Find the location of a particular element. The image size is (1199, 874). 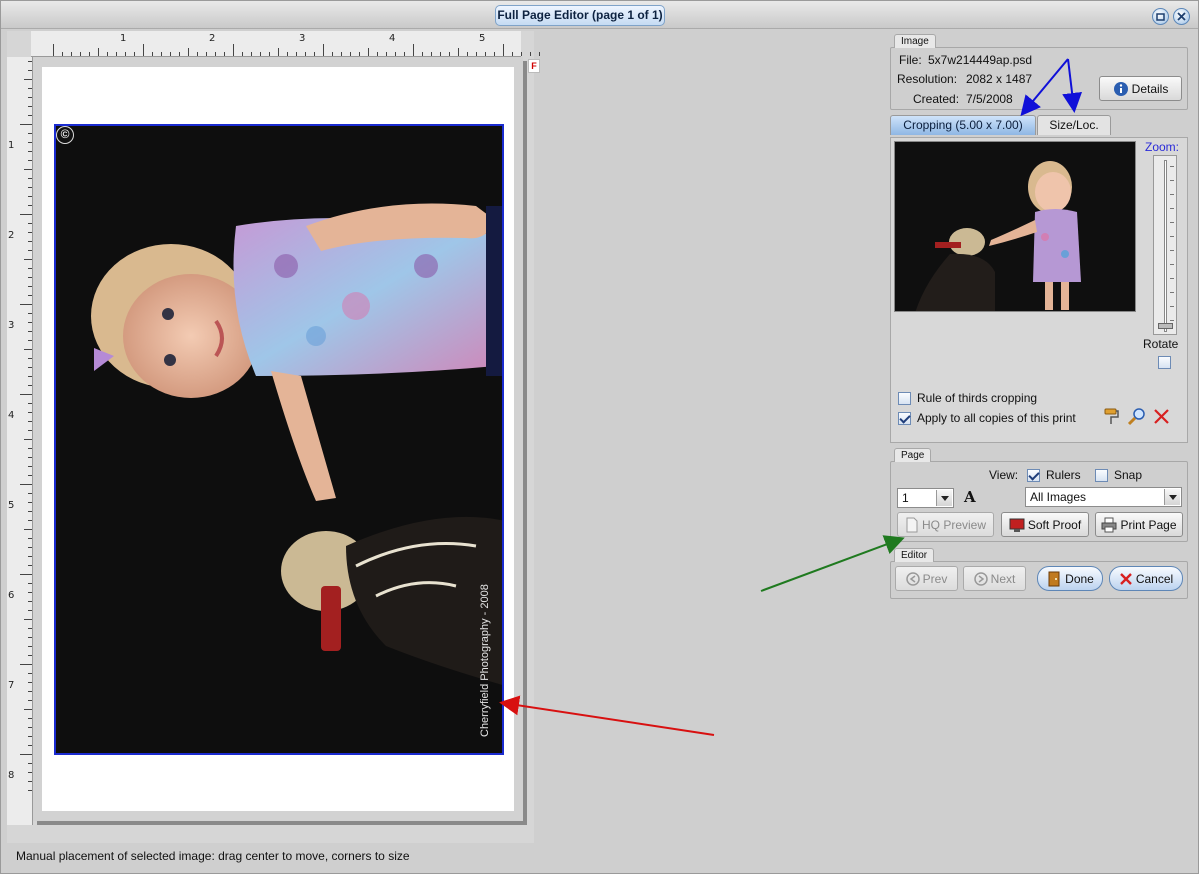

red-arrow-to-watermark is located at coordinates (607, 715).